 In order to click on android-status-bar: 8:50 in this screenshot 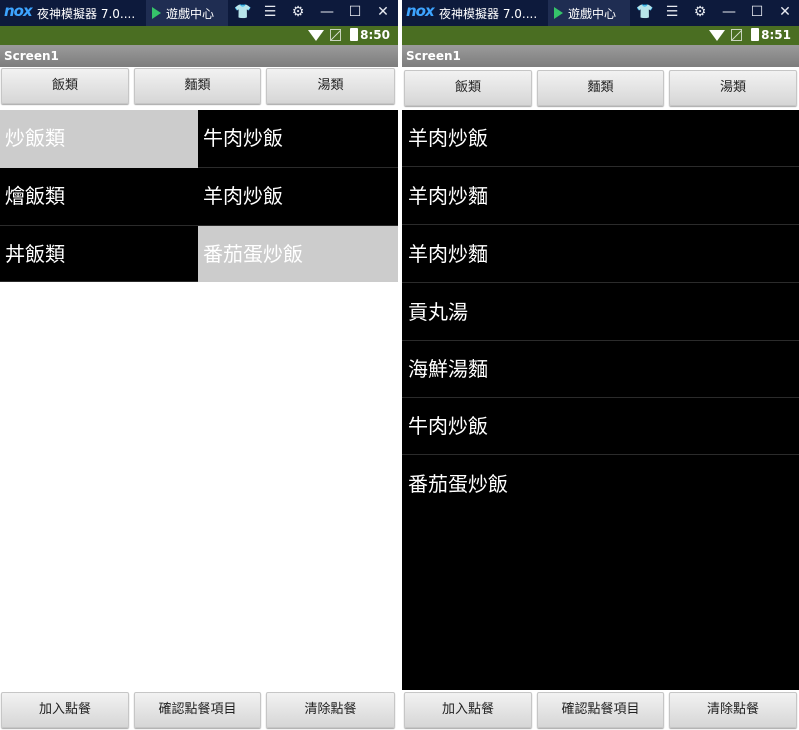, I will do `click(199, 35)`.